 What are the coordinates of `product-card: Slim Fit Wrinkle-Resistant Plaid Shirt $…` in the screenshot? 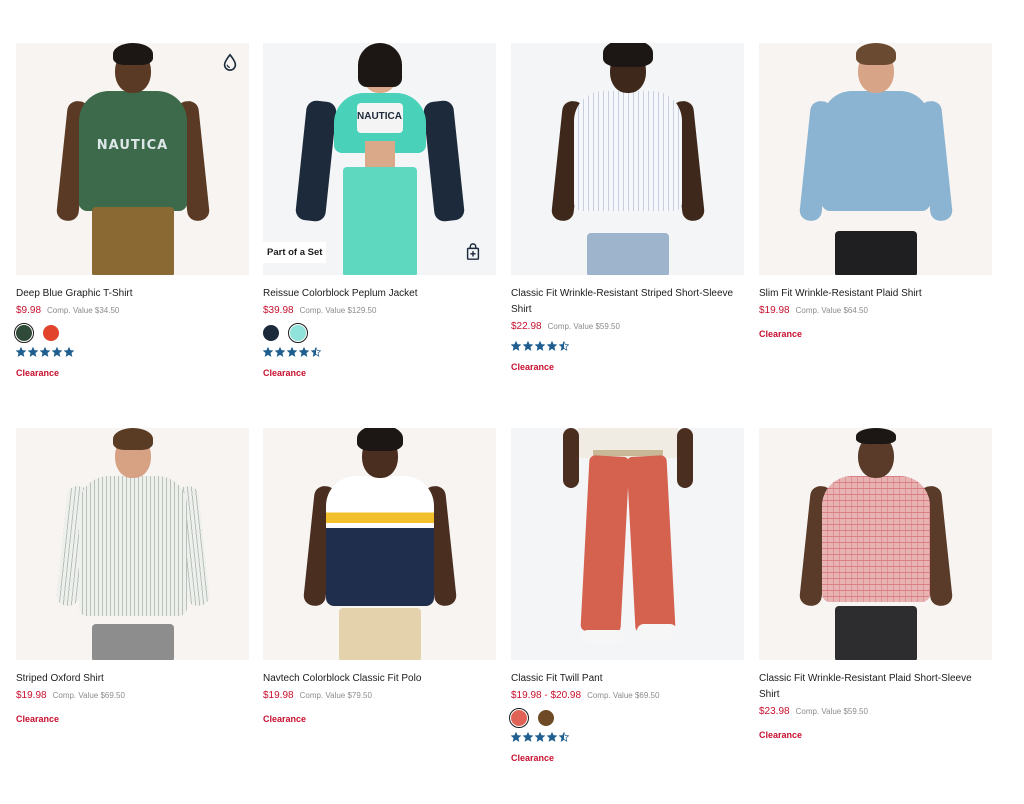 It's located at (875, 191).